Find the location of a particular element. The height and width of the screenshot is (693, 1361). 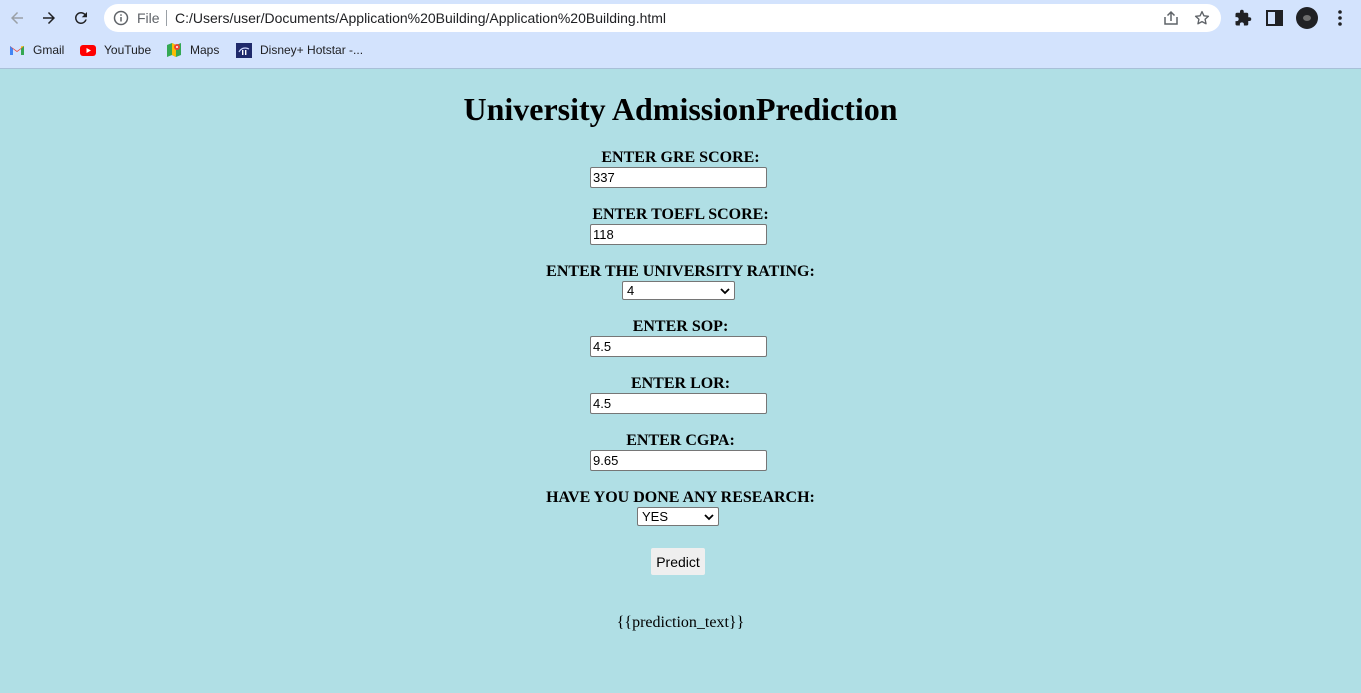

sop-input is located at coordinates (678, 346).